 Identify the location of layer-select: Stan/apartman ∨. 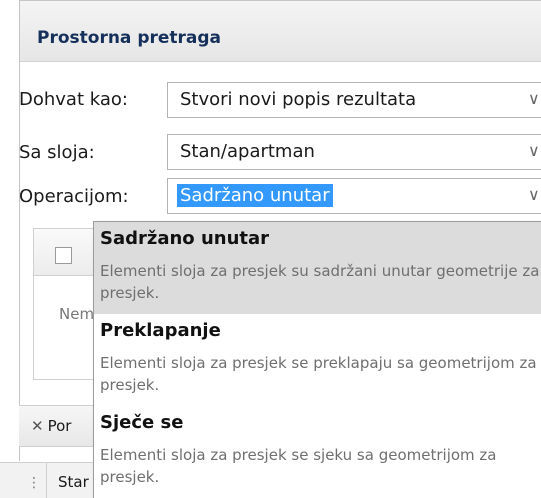
(354, 152).